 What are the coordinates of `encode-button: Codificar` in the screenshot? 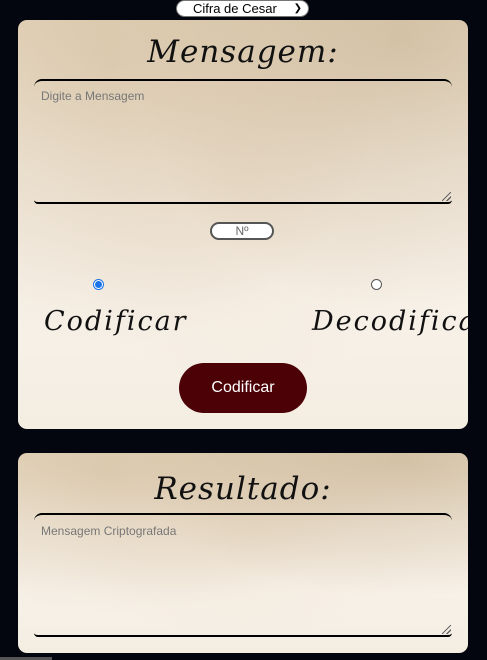 It's located at (243, 388).